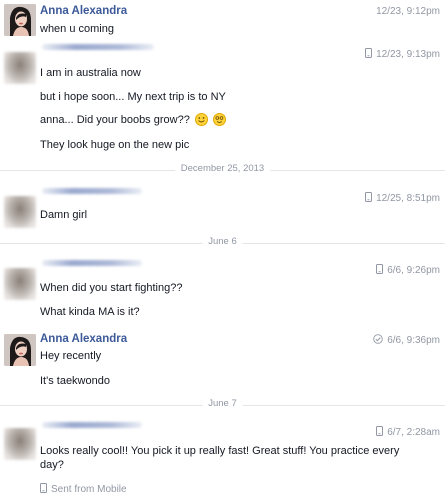 Image resolution: width=445 pixels, height=504 pixels. What do you see at coordinates (111, 288) in the screenshot?
I see `message-text: When did you start fighting??` at bounding box center [111, 288].